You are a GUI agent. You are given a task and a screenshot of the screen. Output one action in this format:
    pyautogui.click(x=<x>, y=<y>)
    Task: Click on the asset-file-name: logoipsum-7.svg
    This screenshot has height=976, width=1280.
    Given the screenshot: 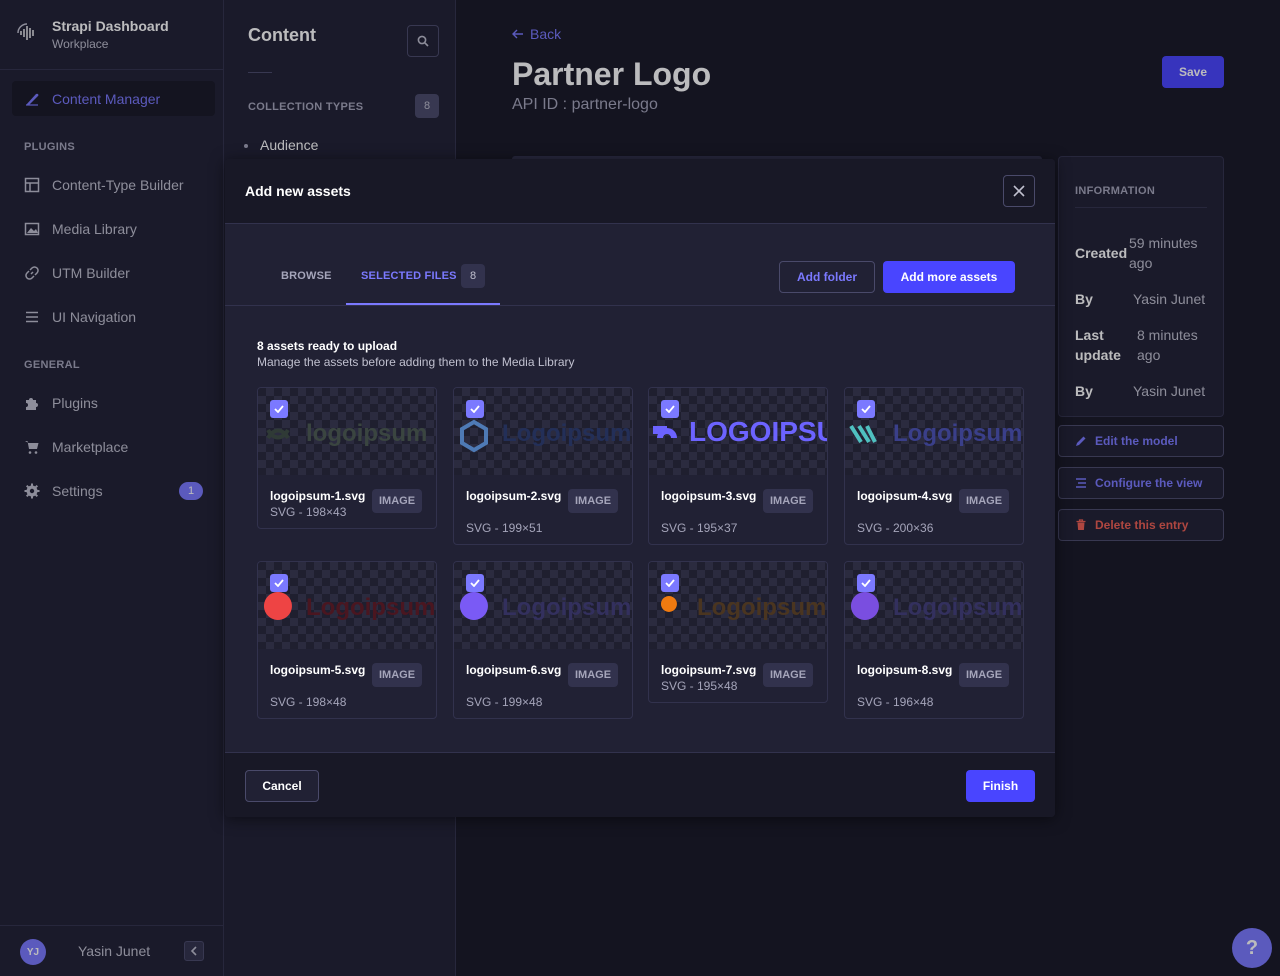 What is the action you would take?
    pyautogui.click(x=709, y=670)
    